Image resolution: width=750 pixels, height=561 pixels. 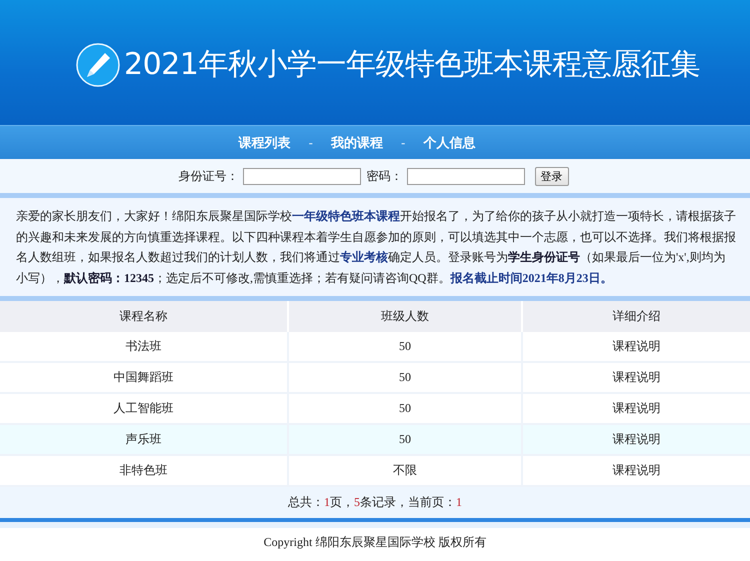 What do you see at coordinates (144, 408) in the screenshot?
I see `table-cell: 人工智能班` at bounding box center [144, 408].